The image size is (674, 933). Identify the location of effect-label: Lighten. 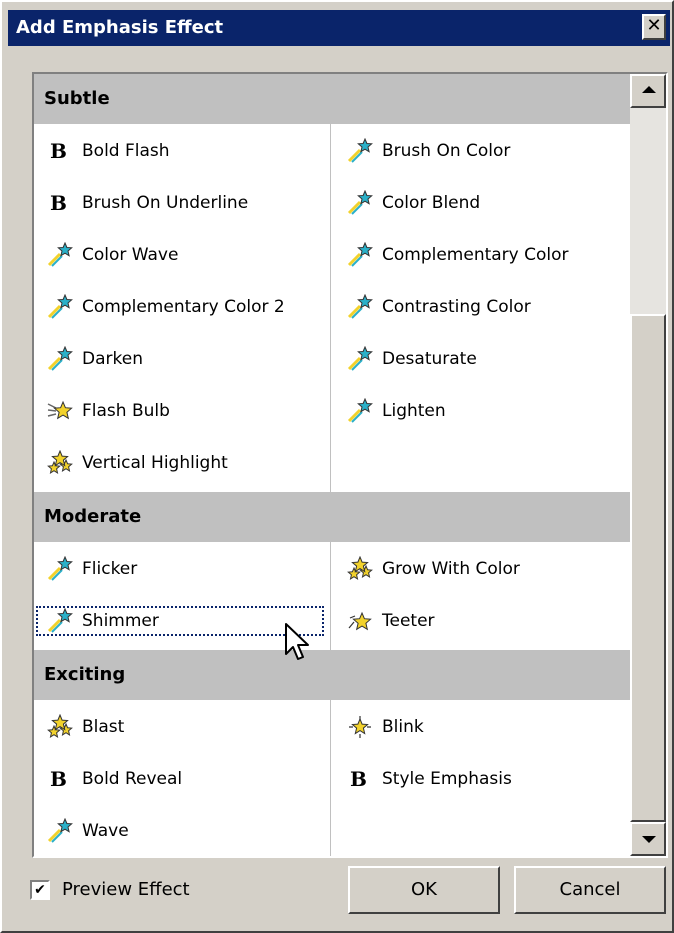
(414, 411).